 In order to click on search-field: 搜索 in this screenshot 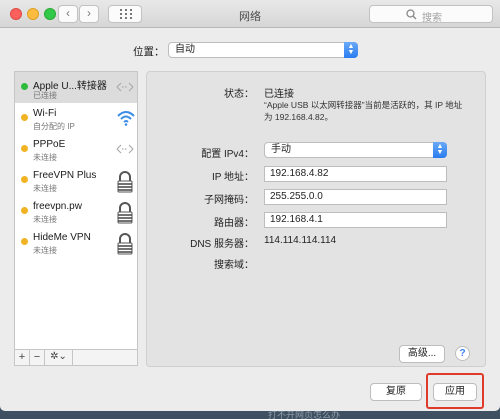, I will do `click(431, 14)`.